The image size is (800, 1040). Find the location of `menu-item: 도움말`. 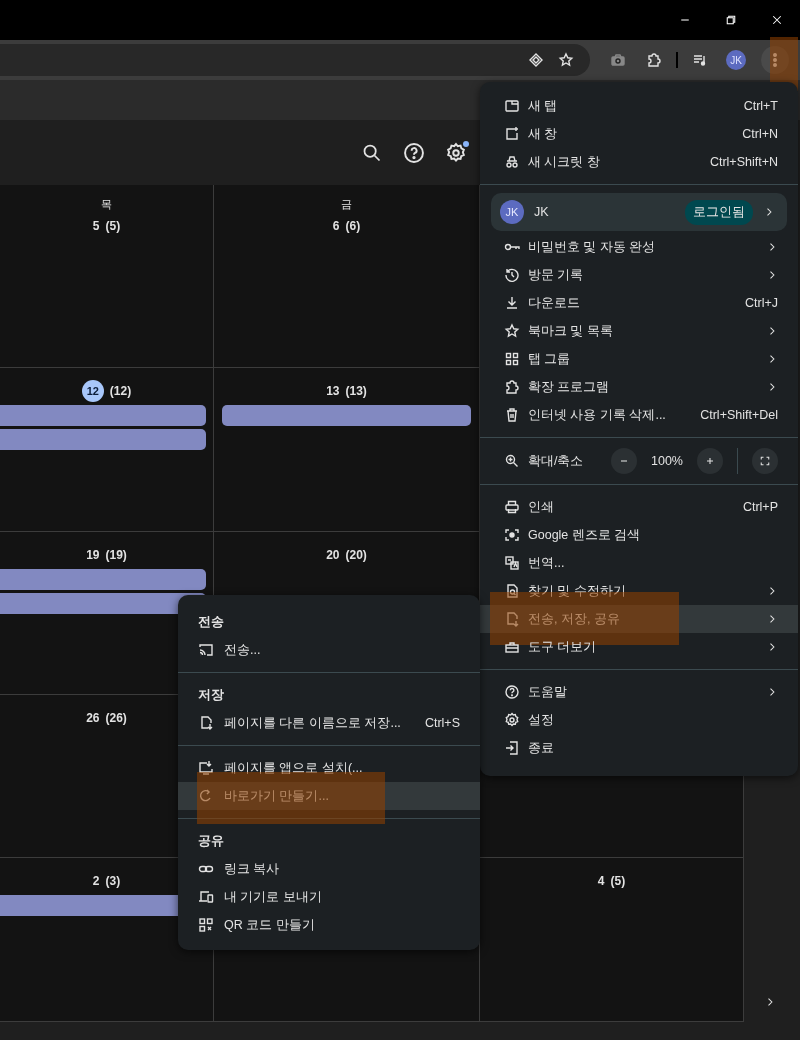

menu-item: 도움말 is located at coordinates (639, 692).